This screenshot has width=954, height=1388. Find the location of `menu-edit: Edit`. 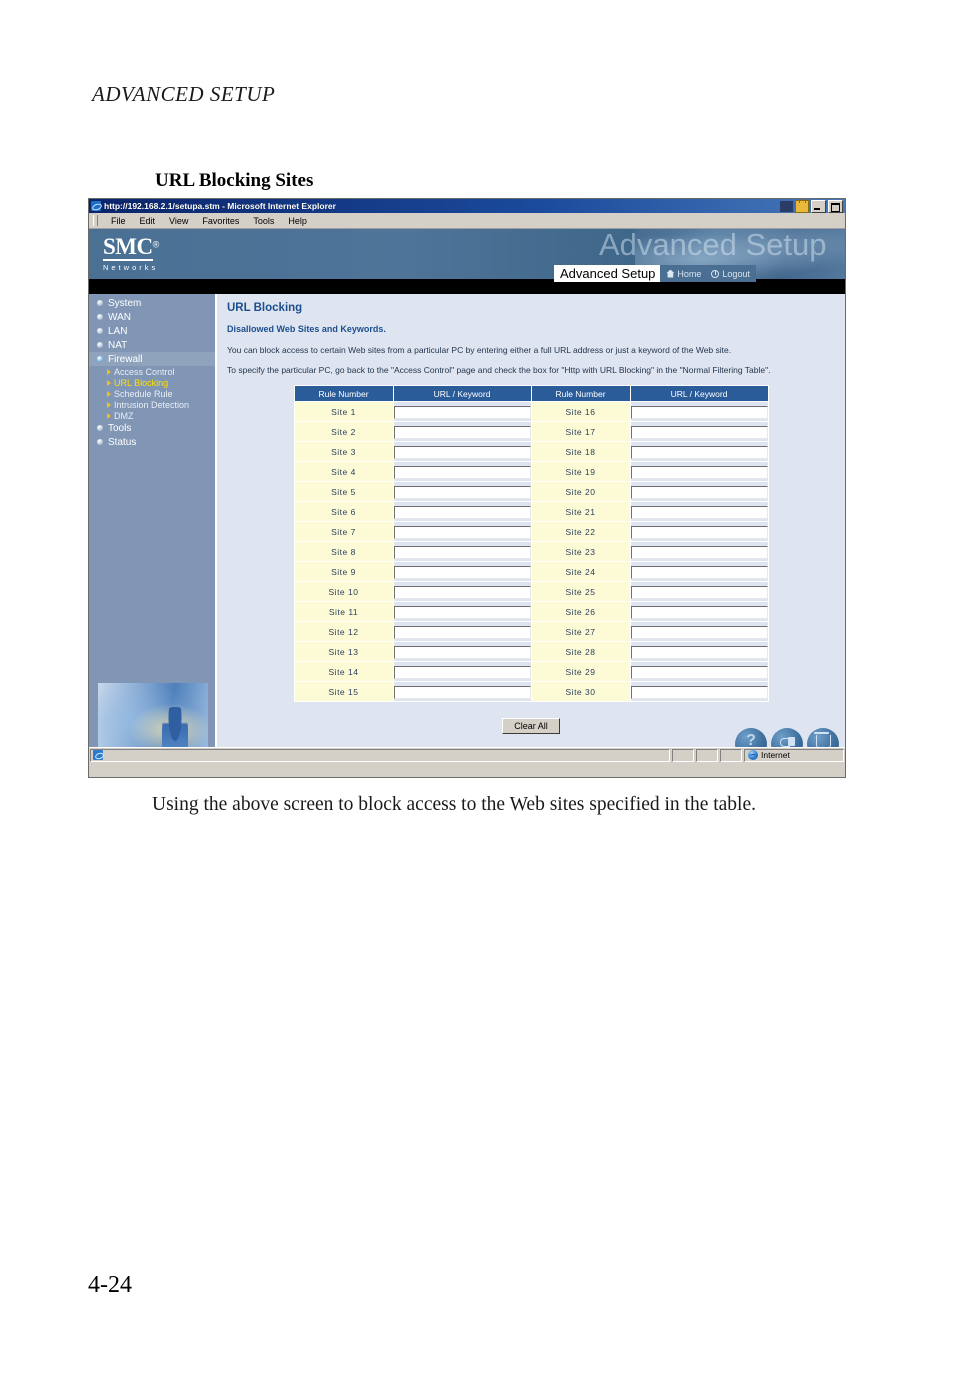

menu-edit: Edit is located at coordinates (148, 221).